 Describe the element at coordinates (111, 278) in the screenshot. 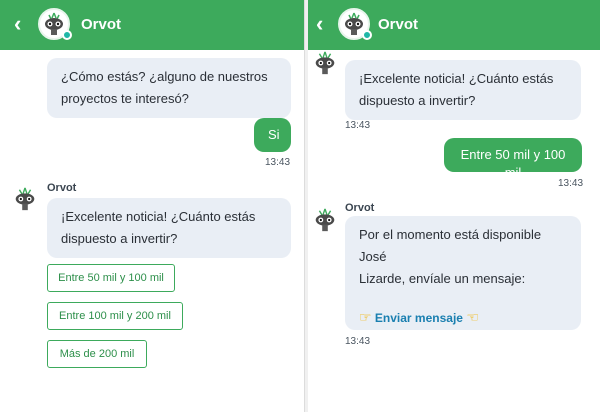

I see `option-button: Entre 50 mil y 100 mil` at that location.